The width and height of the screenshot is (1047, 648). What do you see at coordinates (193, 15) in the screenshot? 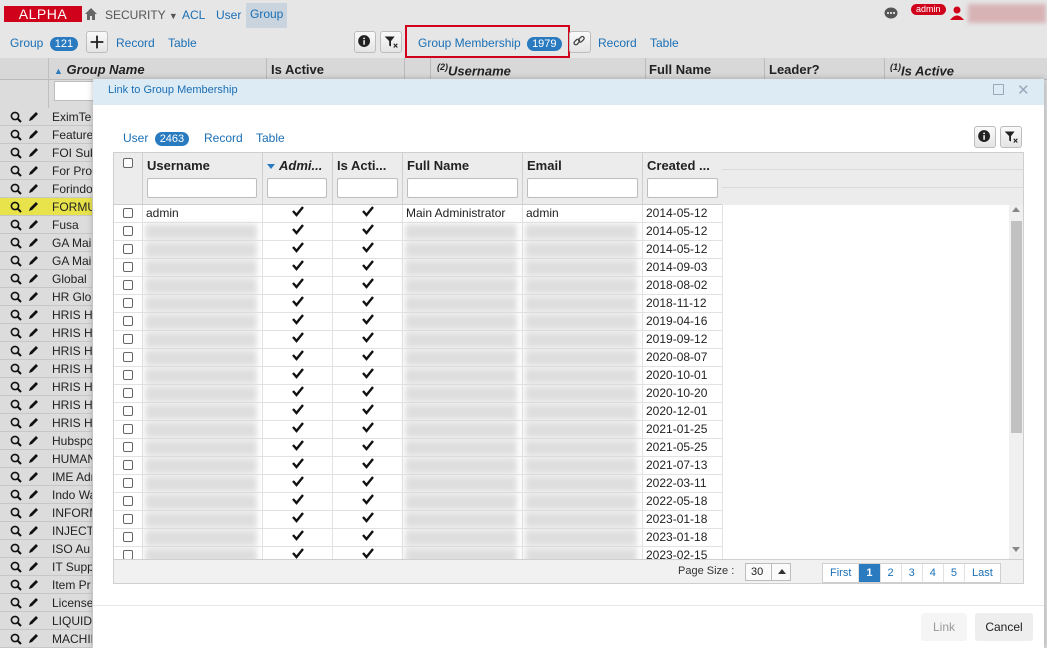
I see `acl-menu: ACL` at bounding box center [193, 15].